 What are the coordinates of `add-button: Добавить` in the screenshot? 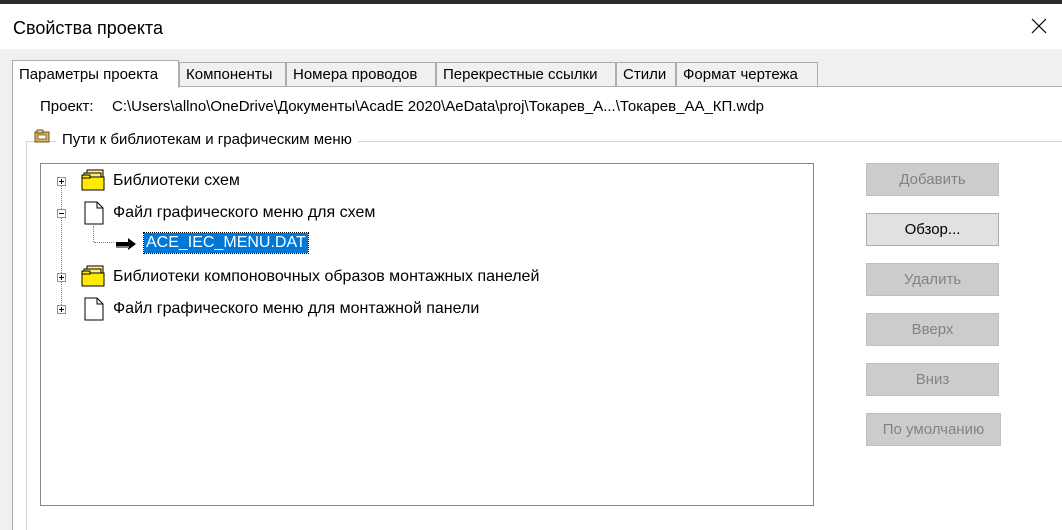 It's located at (932, 179).